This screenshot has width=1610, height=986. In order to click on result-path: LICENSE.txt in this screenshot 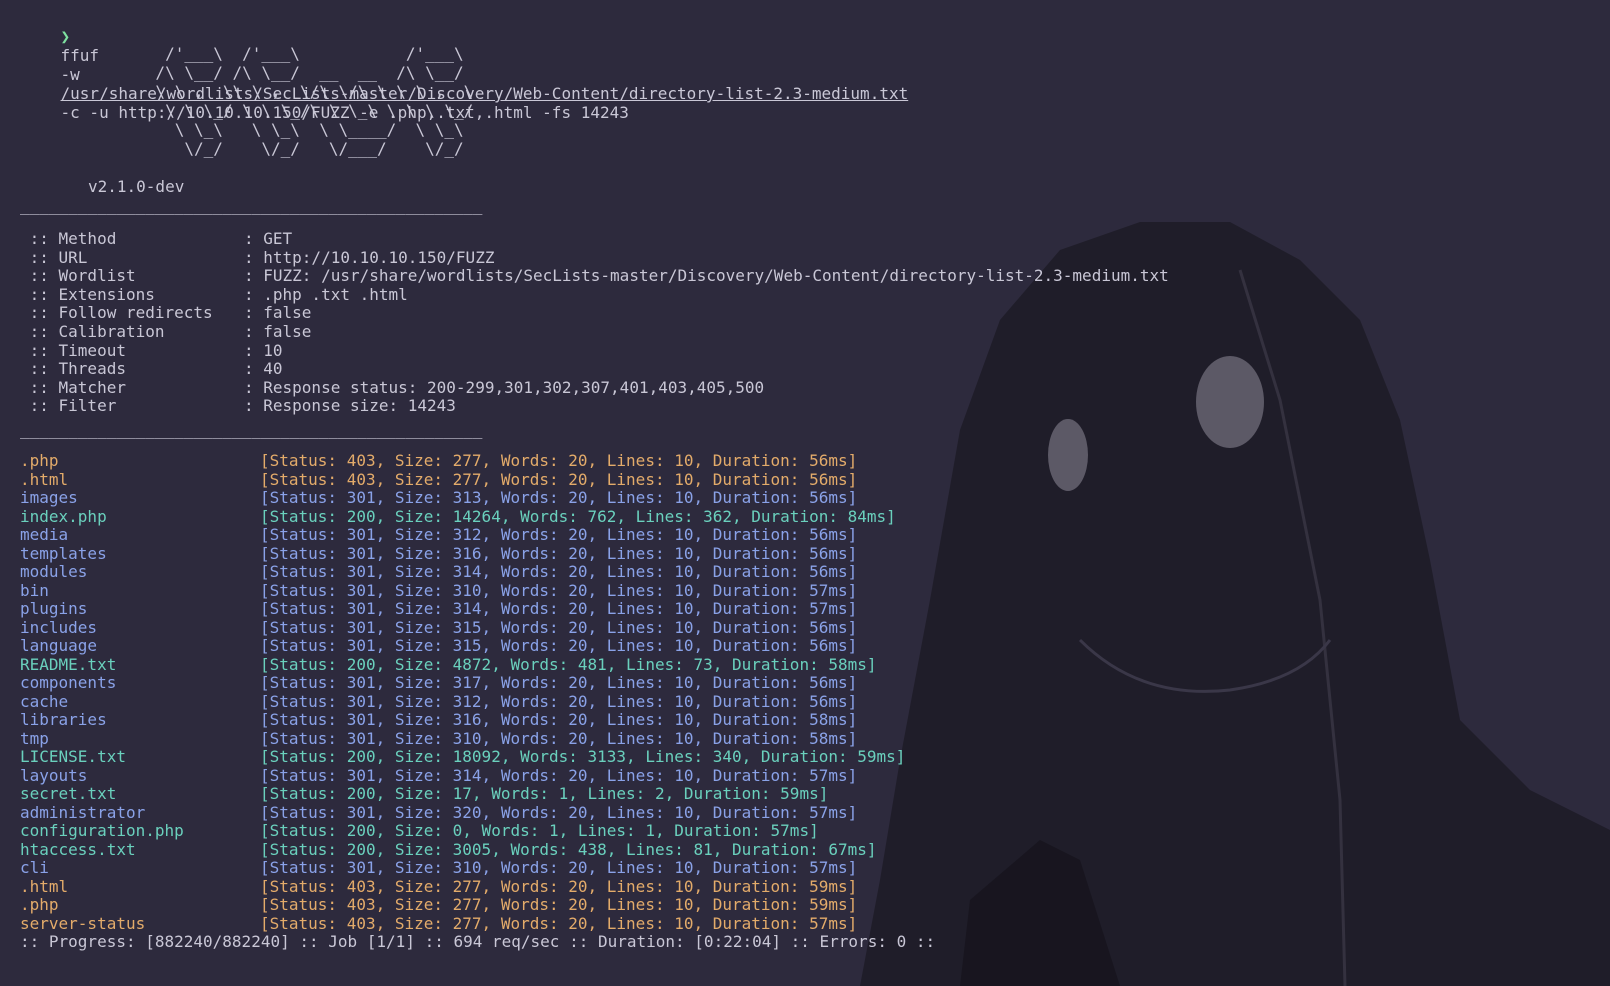, I will do `click(73, 756)`.